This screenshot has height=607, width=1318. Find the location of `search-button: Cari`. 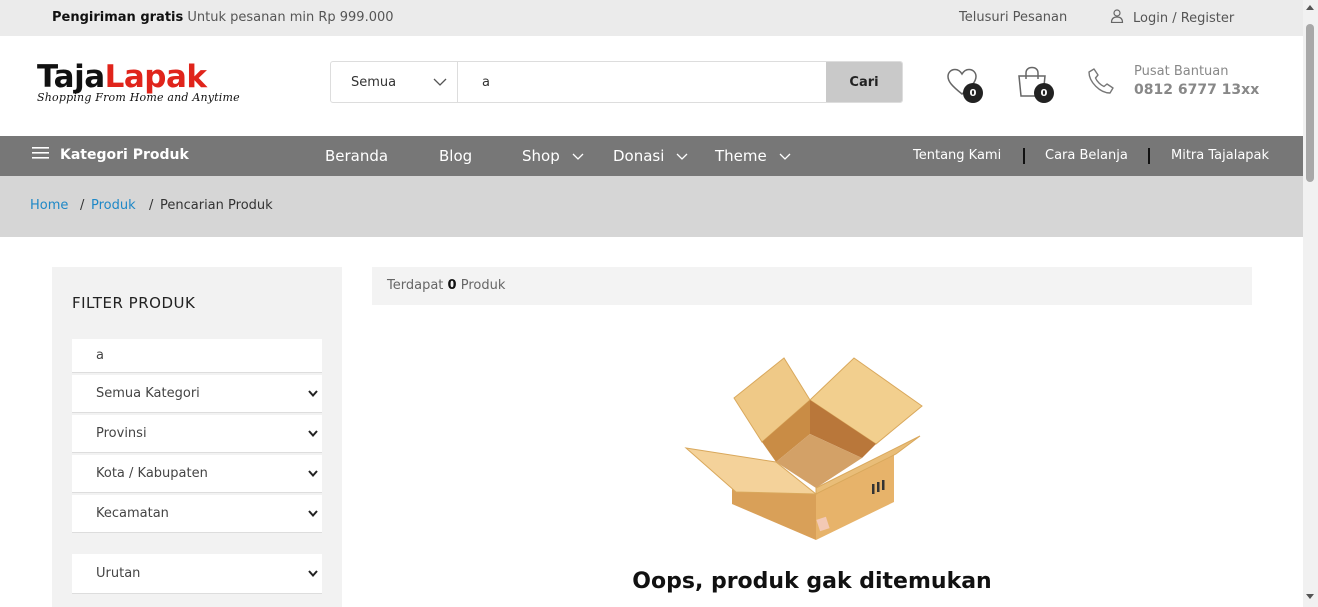

search-button: Cari is located at coordinates (864, 82).